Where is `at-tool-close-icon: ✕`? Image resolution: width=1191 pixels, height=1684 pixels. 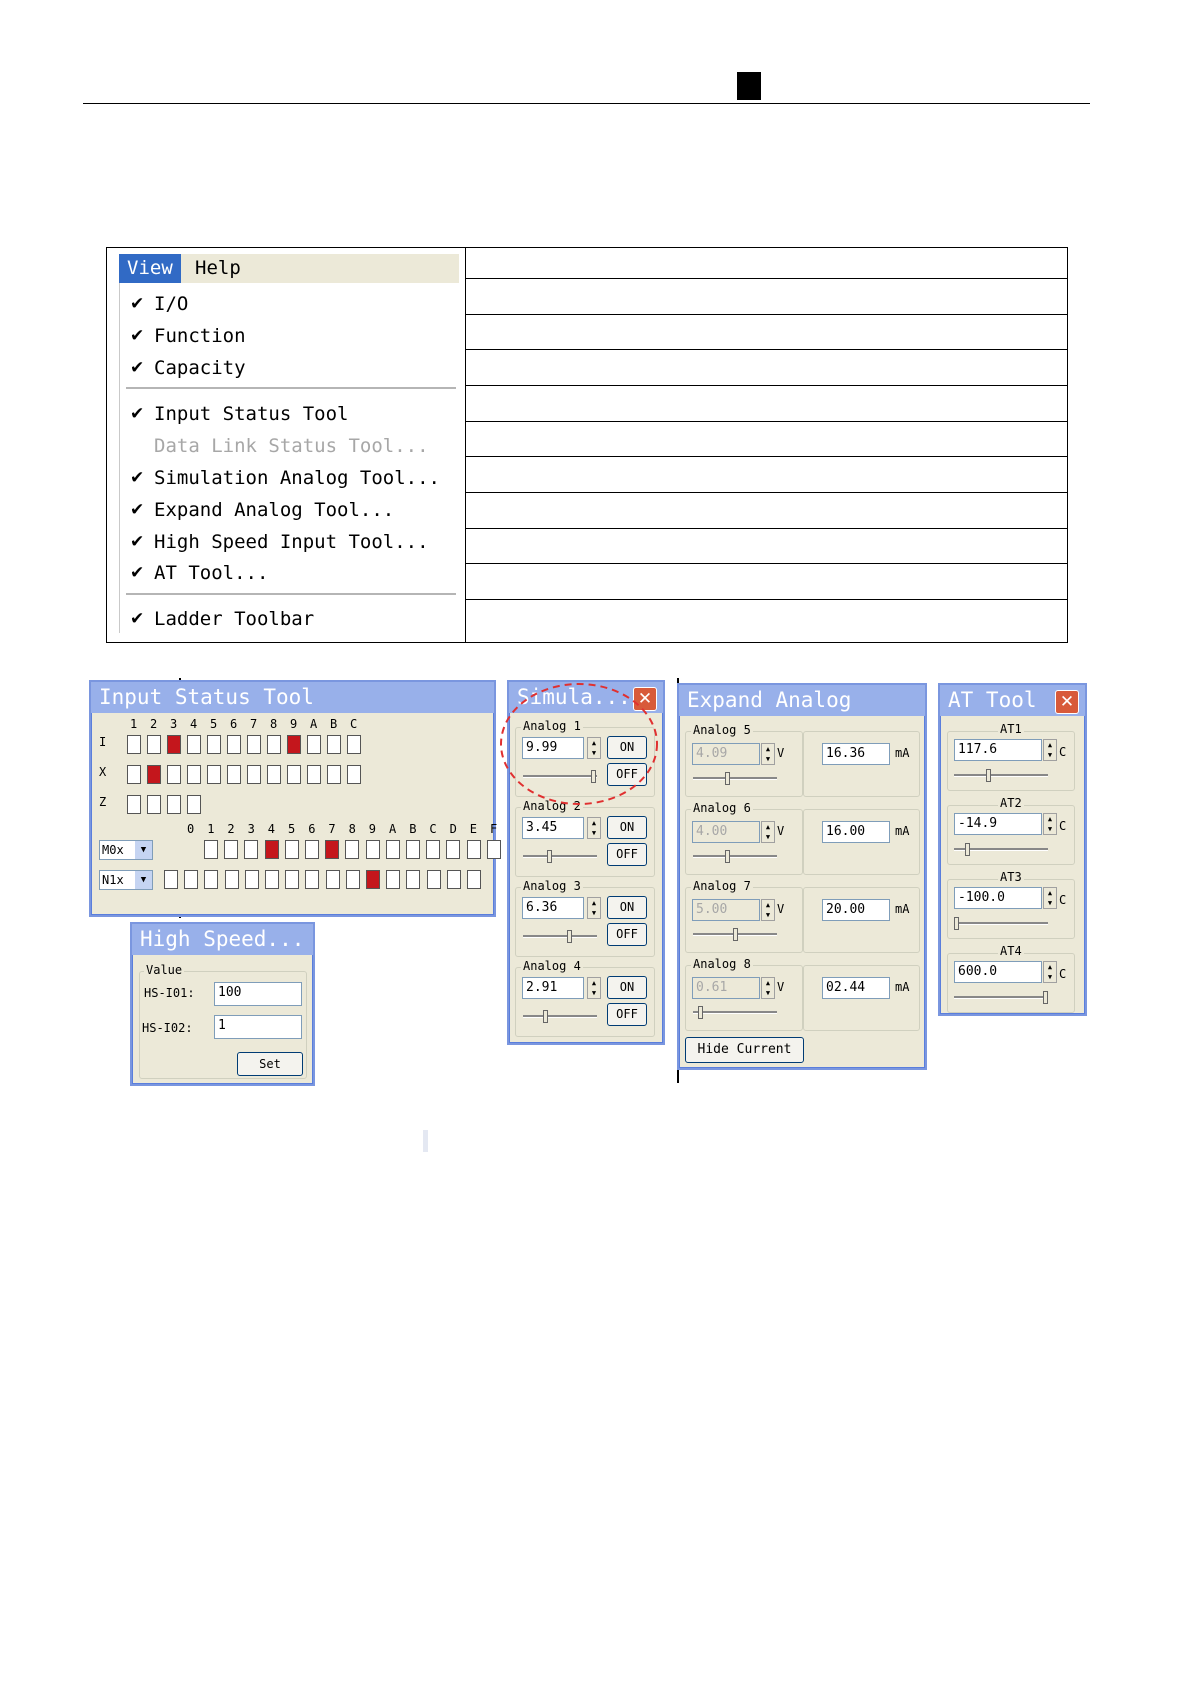 at-tool-close-icon: ✕ is located at coordinates (1067, 702).